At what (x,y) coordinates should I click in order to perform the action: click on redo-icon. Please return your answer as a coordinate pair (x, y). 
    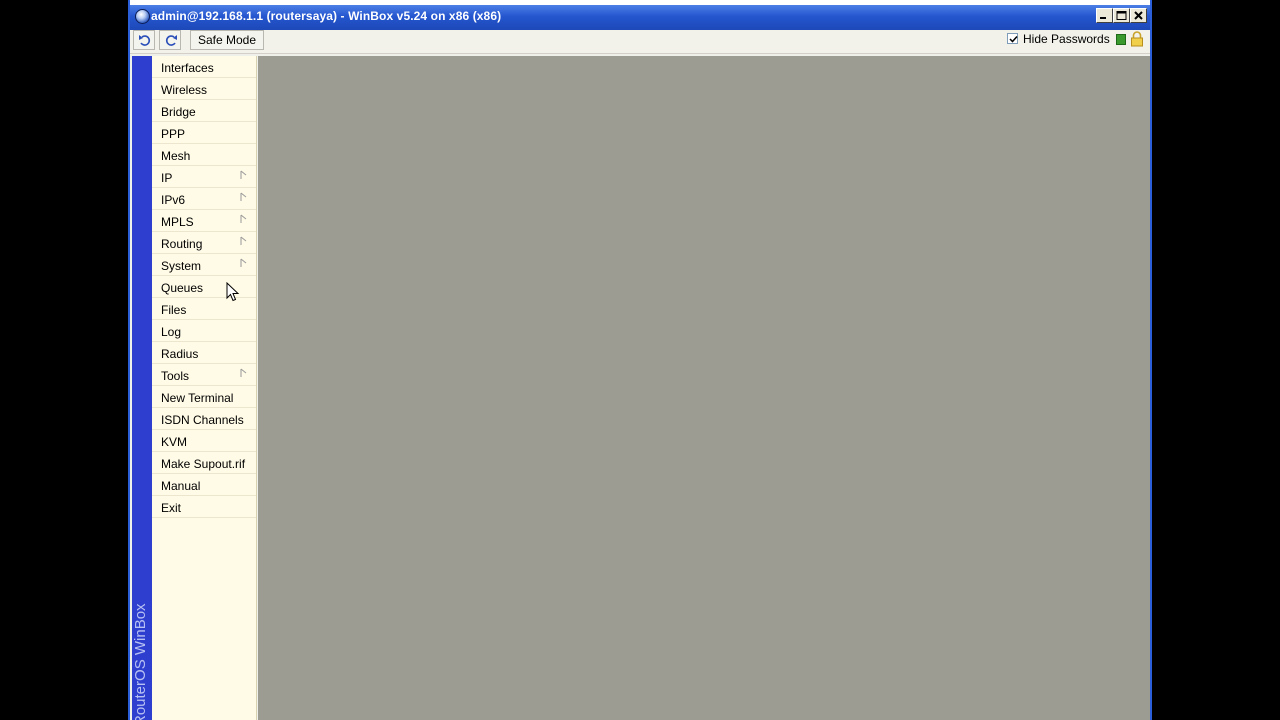
    Looking at the image, I should click on (171, 40).